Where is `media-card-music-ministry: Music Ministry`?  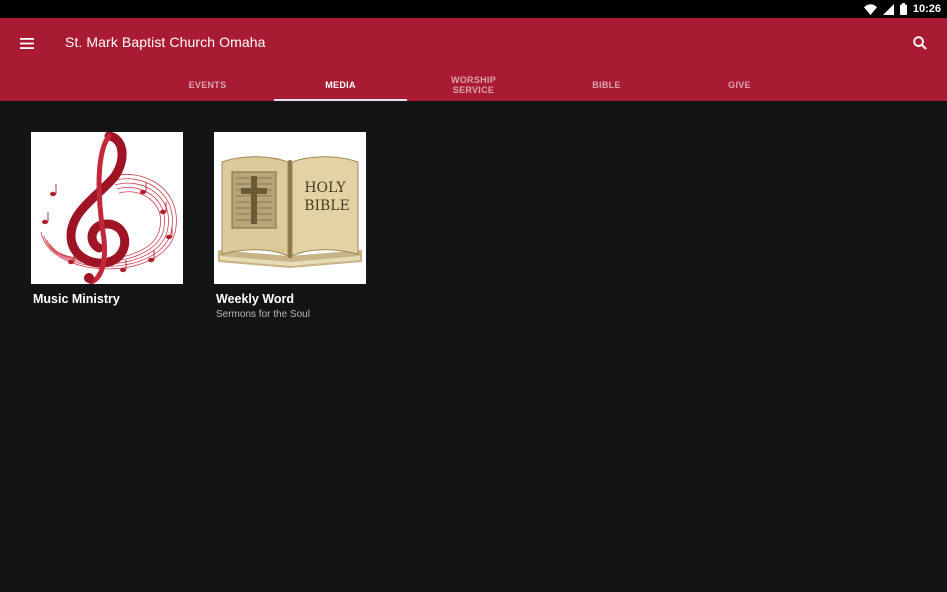
media-card-music-ministry: Music Ministry is located at coordinates (107, 226).